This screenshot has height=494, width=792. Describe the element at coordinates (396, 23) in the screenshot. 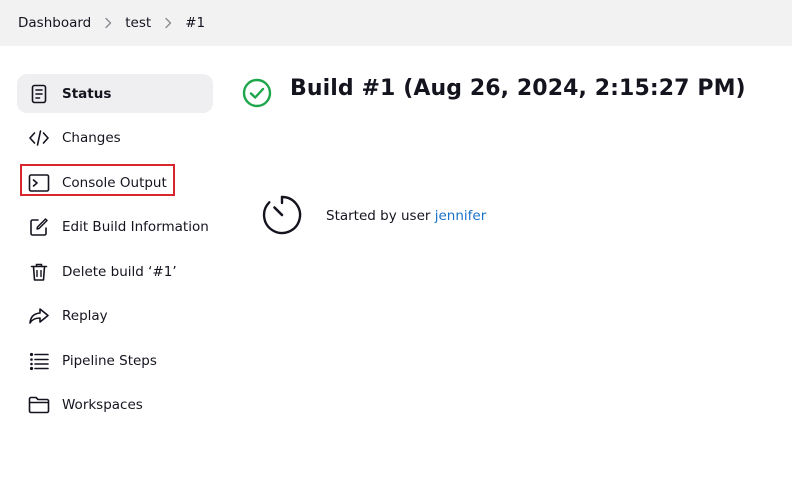

I see `breadcrumb: Dashboard test #1` at that location.